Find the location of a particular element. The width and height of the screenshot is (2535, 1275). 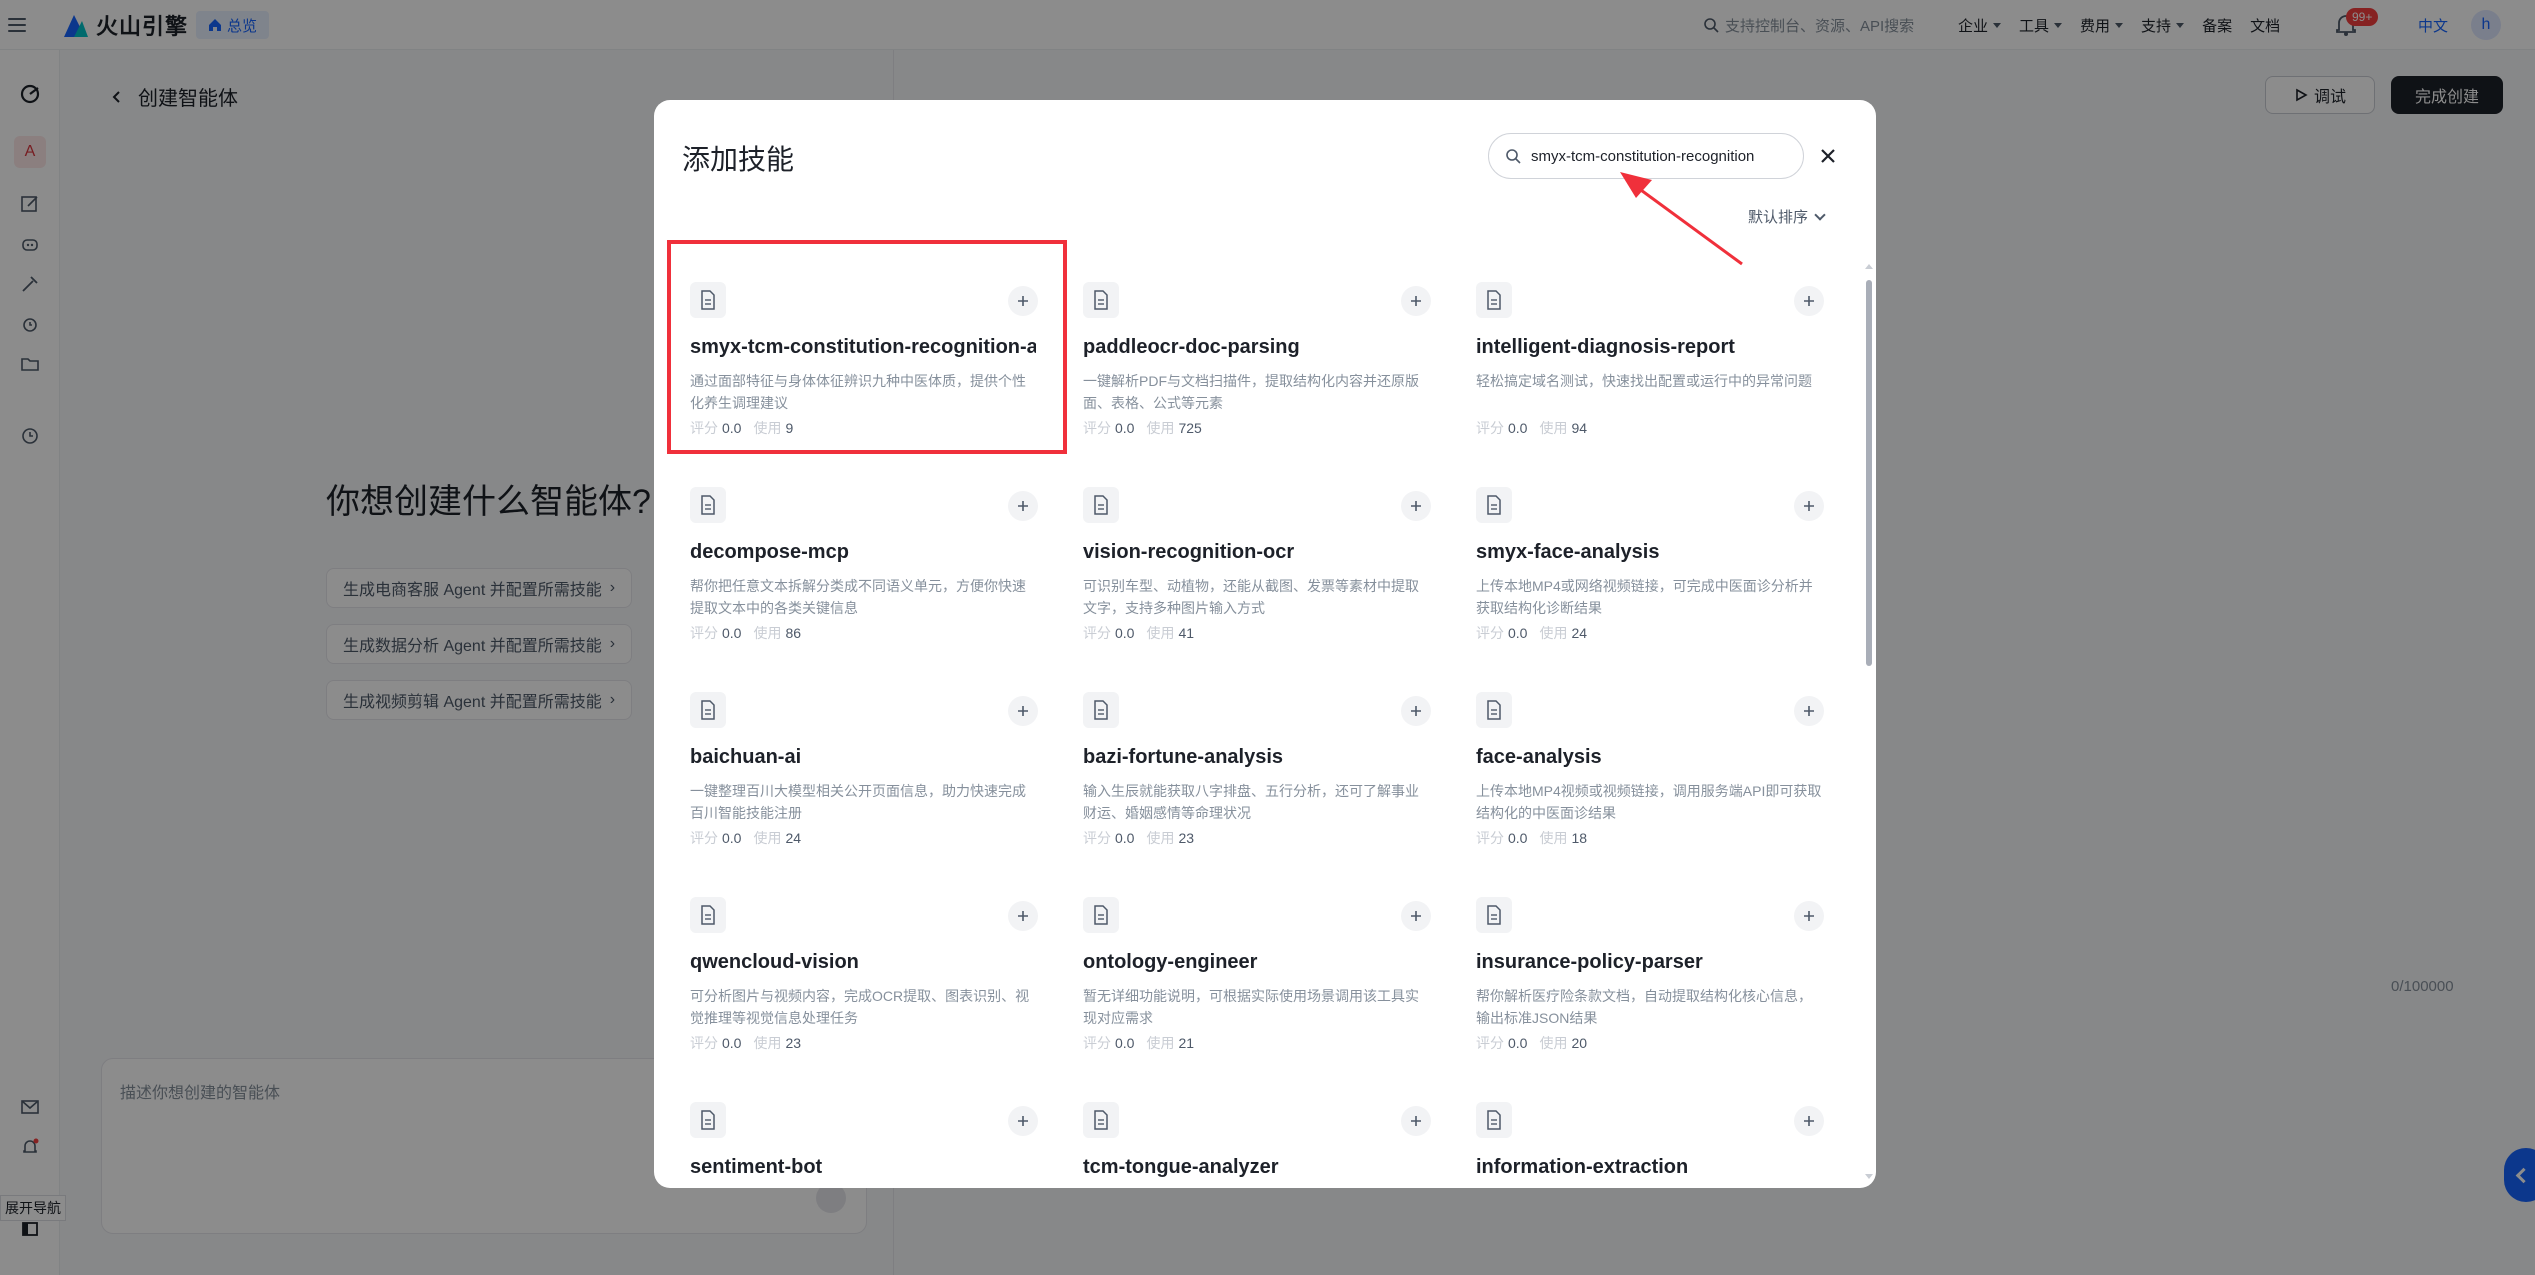

skill-name: information-extraction is located at coordinates (1582, 1167).